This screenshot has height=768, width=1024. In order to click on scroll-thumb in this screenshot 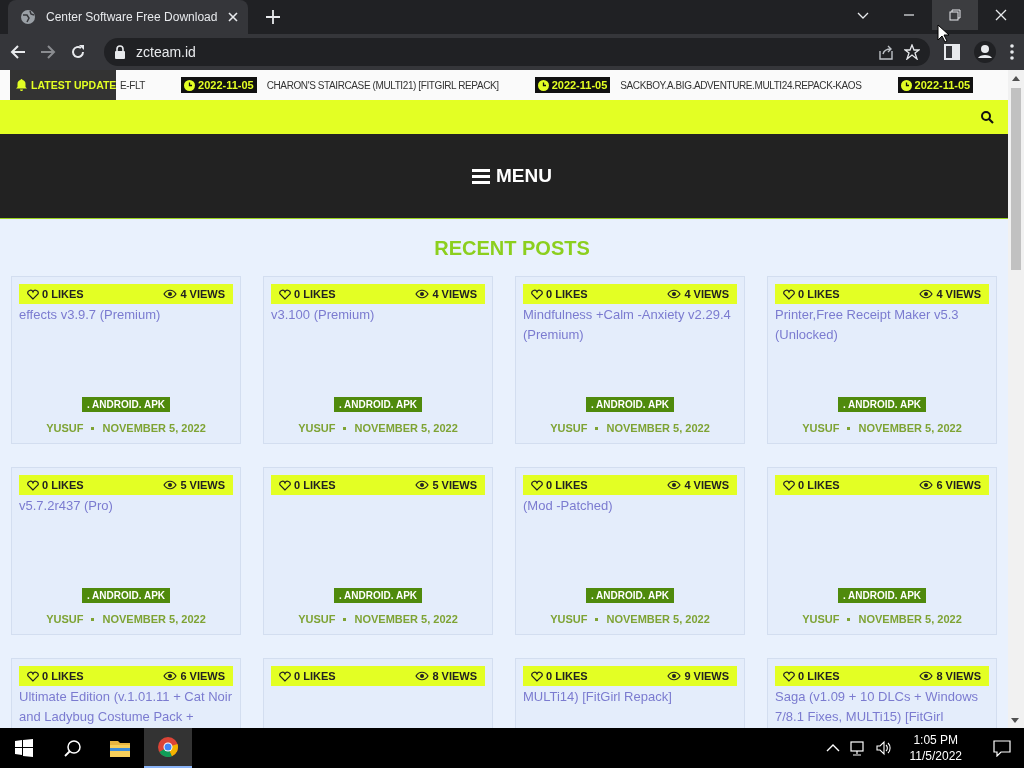, I will do `click(1016, 179)`.